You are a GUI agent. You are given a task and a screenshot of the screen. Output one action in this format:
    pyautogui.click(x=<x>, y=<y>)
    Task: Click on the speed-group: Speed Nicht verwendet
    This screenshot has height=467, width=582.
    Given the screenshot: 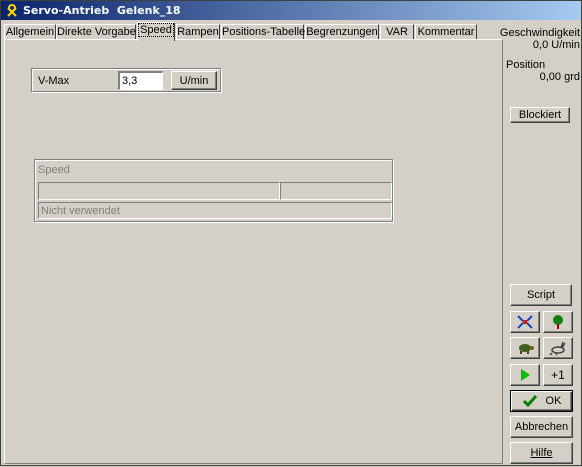 What is the action you would take?
    pyautogui.click(x=213, y=190)
    